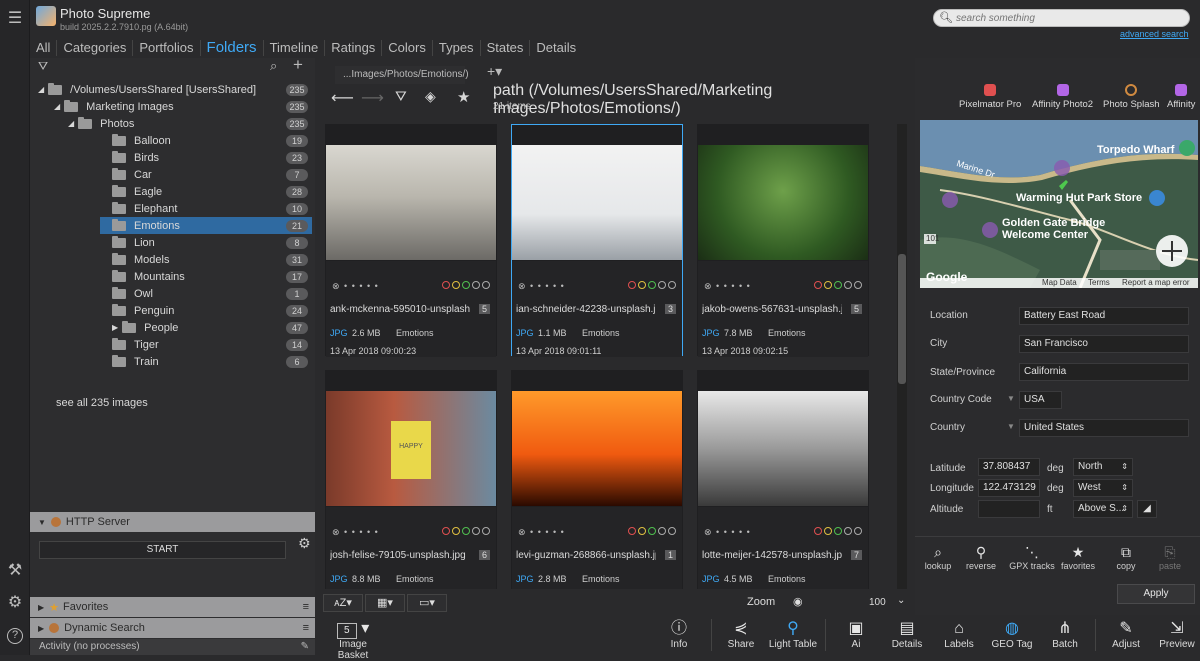 The image size is (1200, 661). Describe the element at coordinates (494, 71) in the screenshot. I see `add-tab-icon: +▾` at that location.